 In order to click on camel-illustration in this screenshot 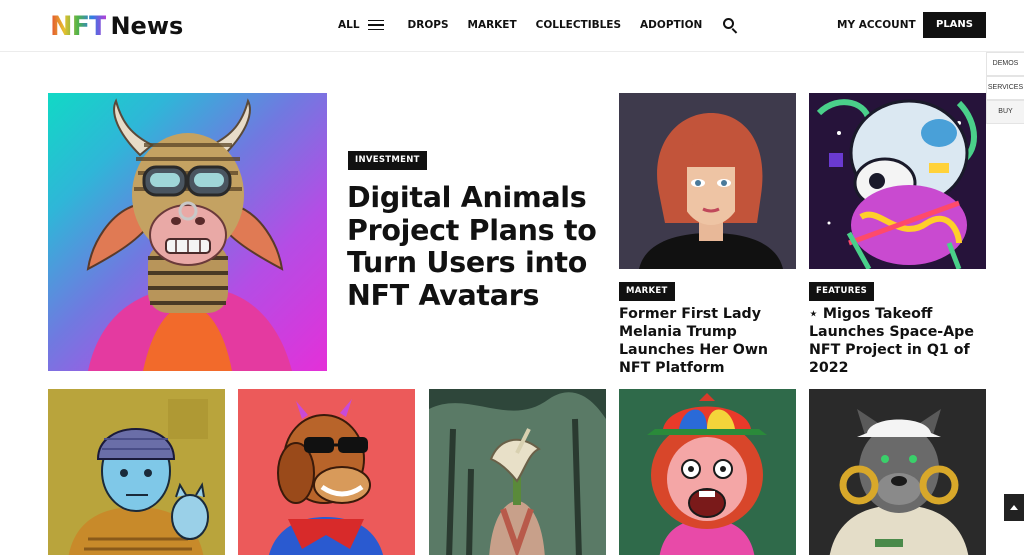, I will do `click(326, 477)`.